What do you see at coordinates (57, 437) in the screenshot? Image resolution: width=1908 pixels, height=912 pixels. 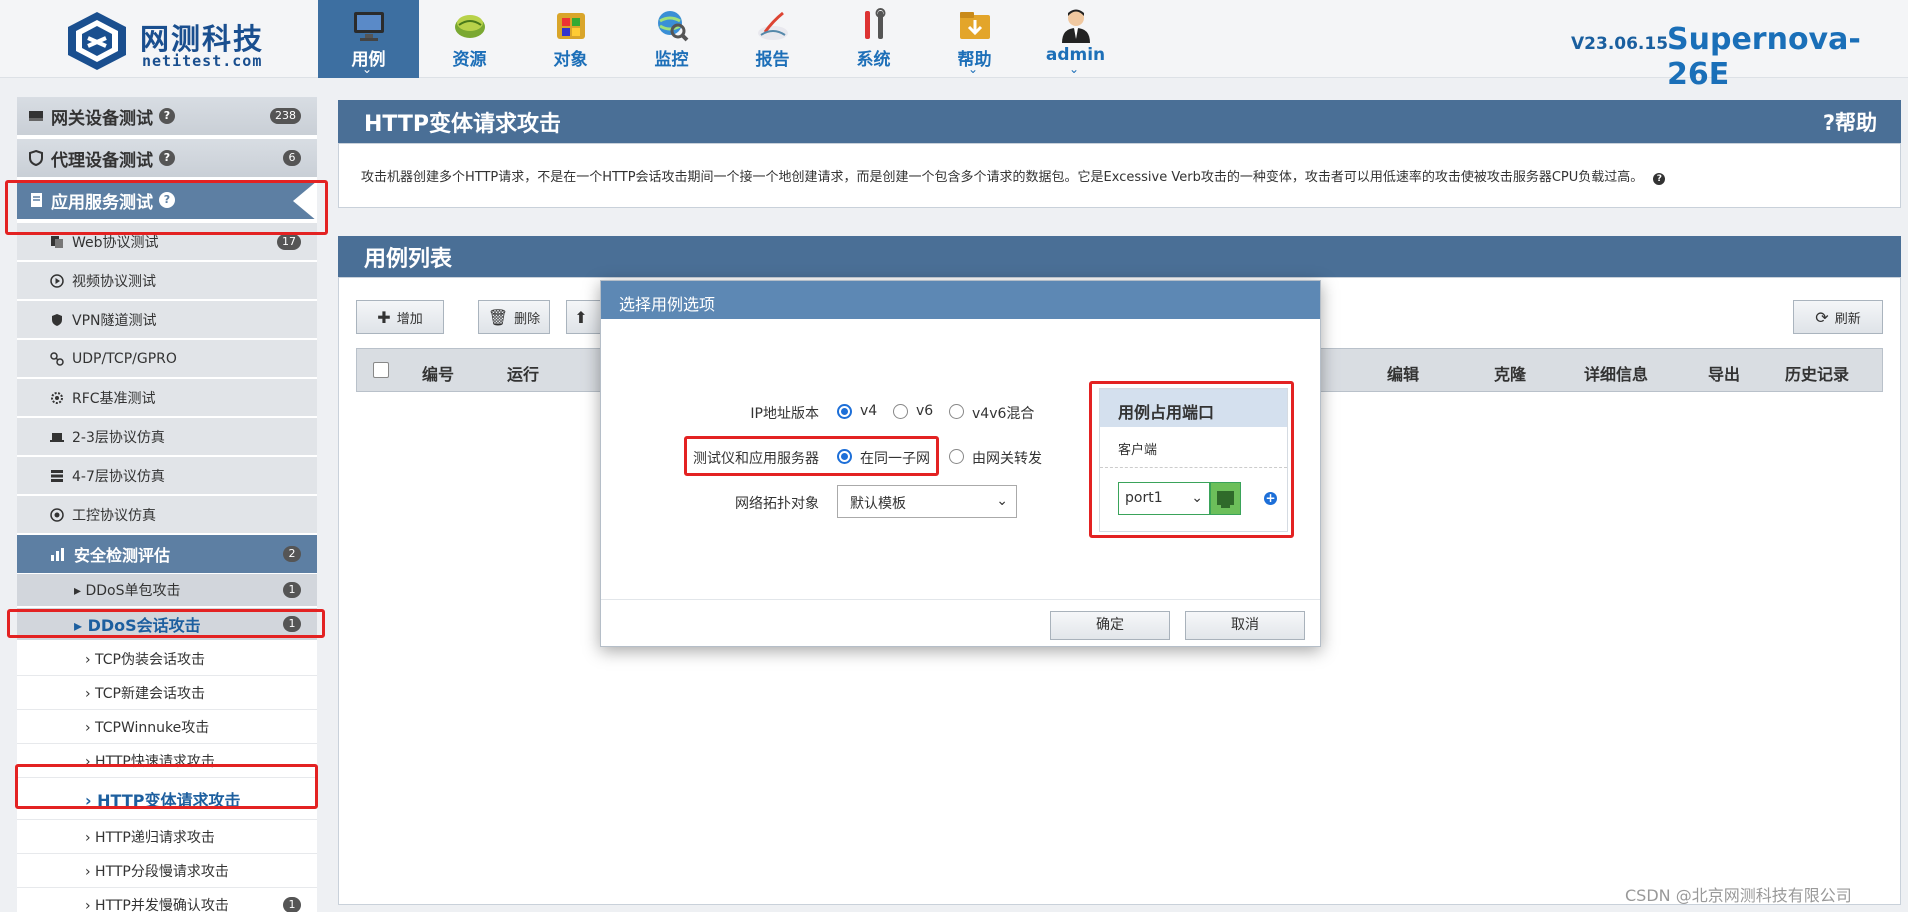 I see `laptop-icon` at bounding box center [57, 437].